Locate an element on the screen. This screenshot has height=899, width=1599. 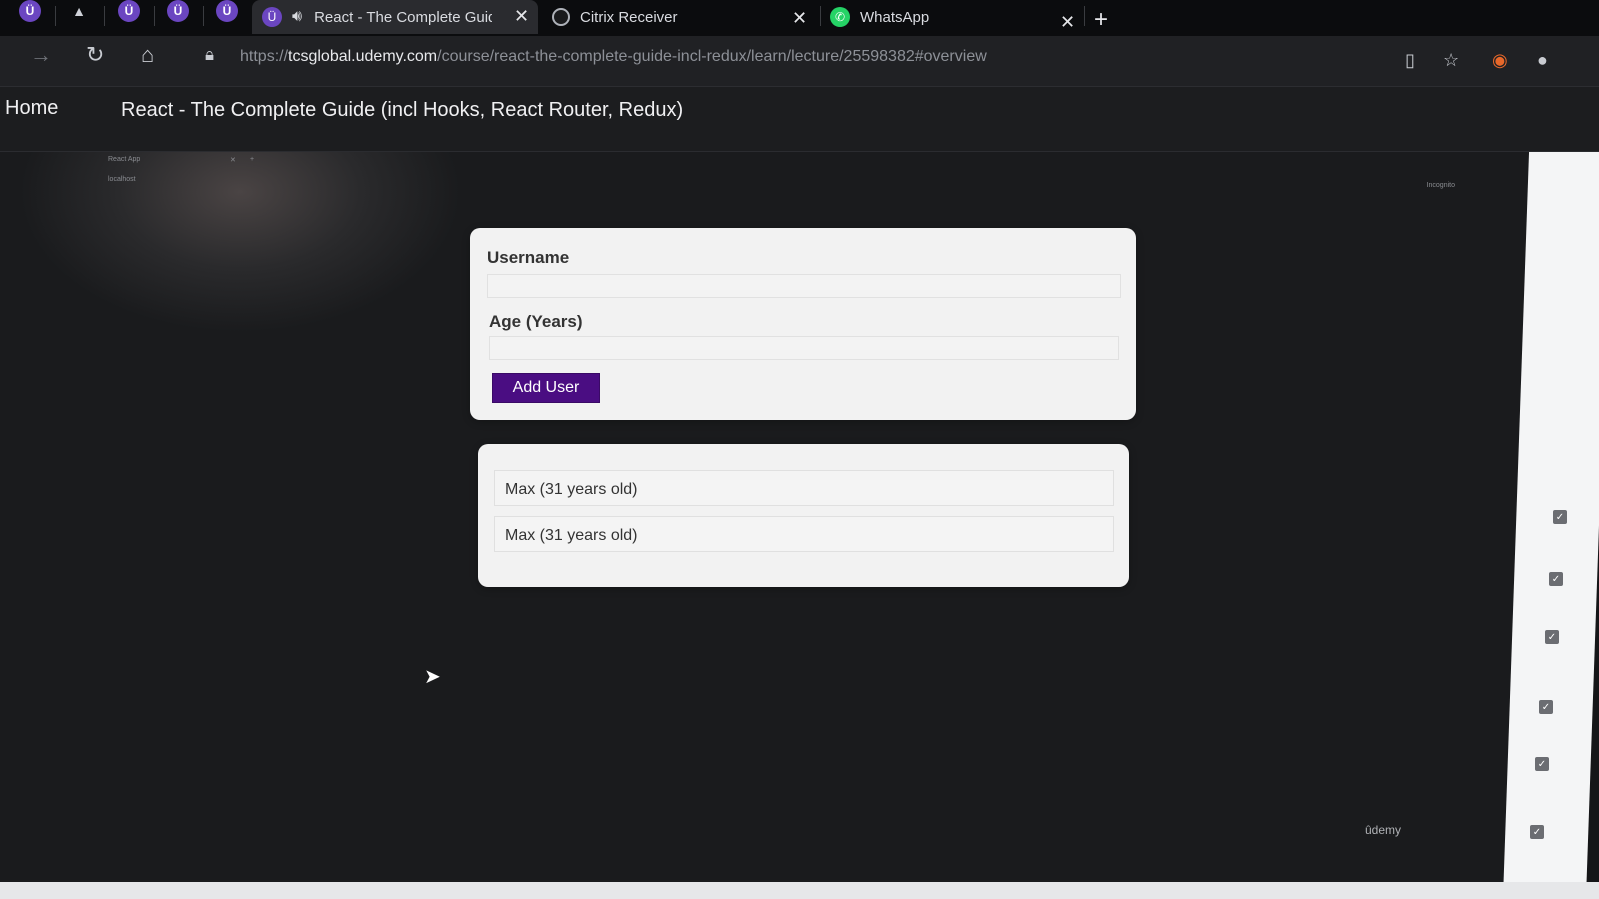
mouse-cursor-icon: ➤ is located at coordinates (432, 677).